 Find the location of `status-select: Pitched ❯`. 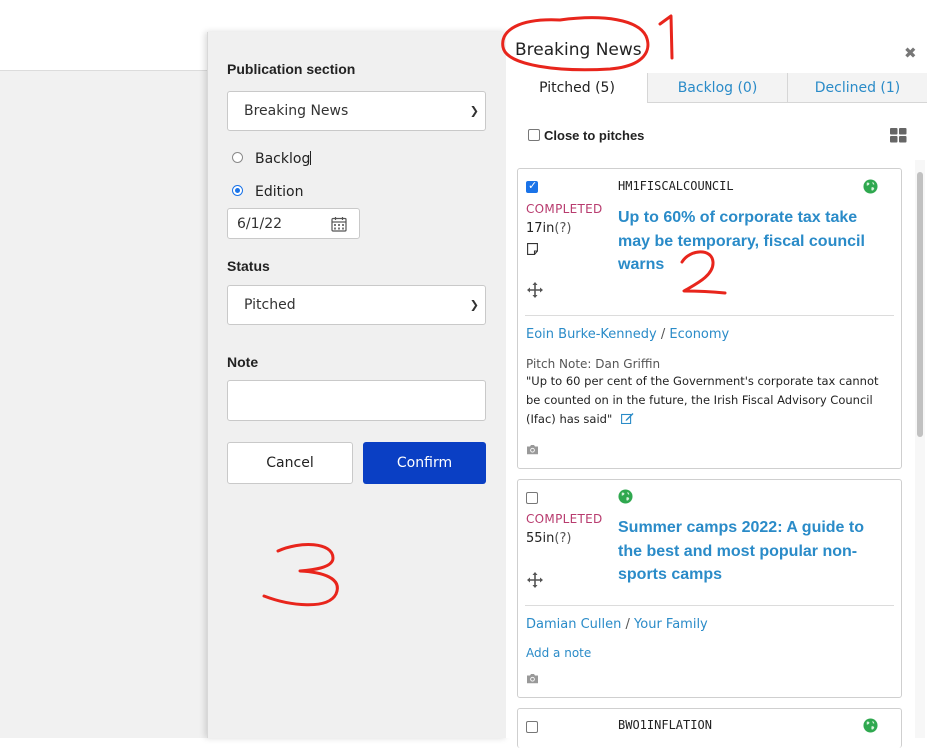

status-select: Pitched ❯ is located at coordinates (356, 305).